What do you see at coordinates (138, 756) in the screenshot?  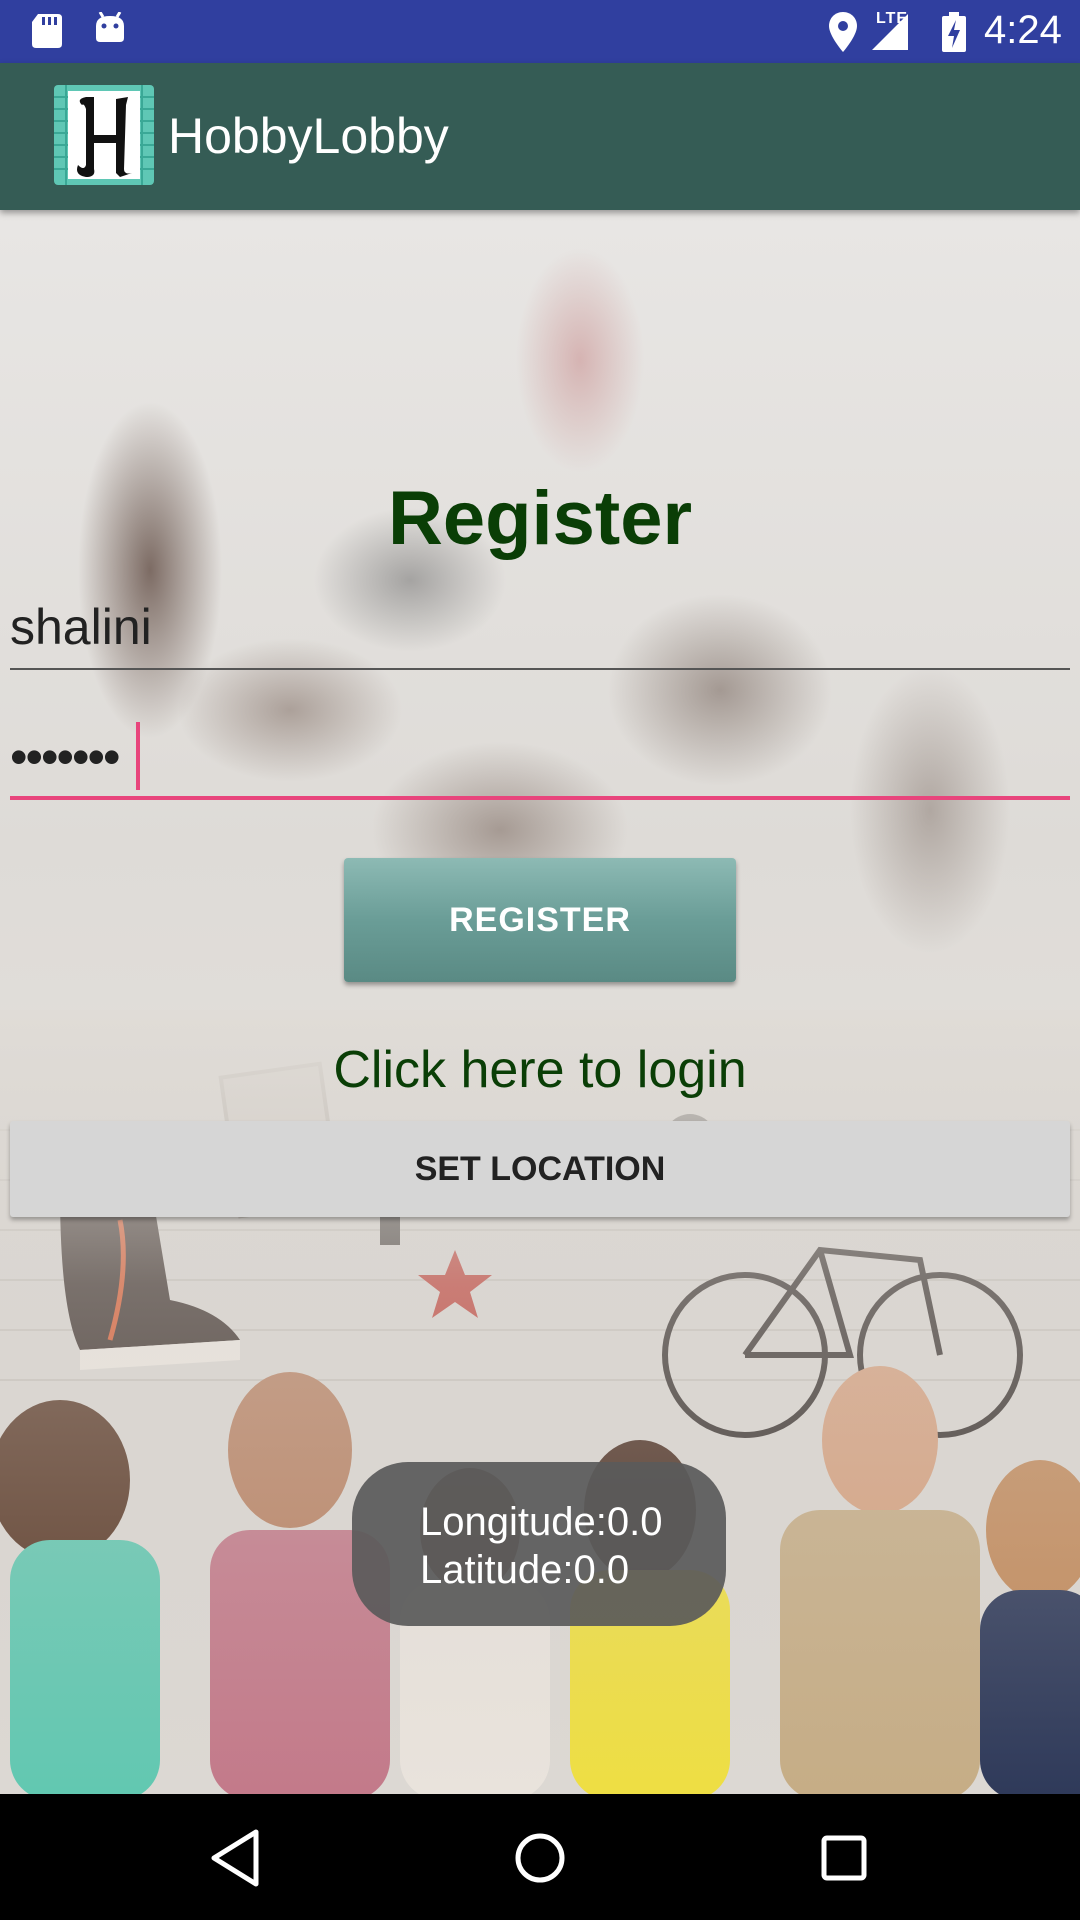 I see `text-cursor` at bounding box center [138, 756].